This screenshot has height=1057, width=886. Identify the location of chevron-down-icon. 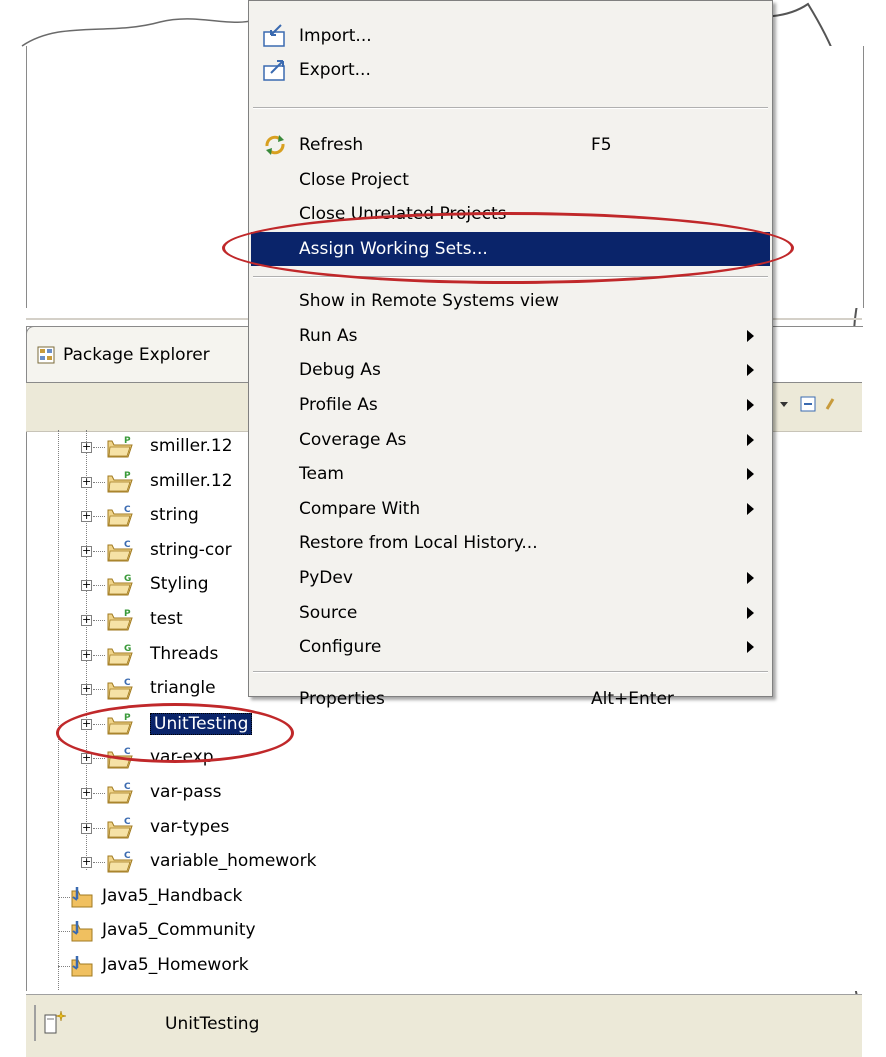
(784, 404).